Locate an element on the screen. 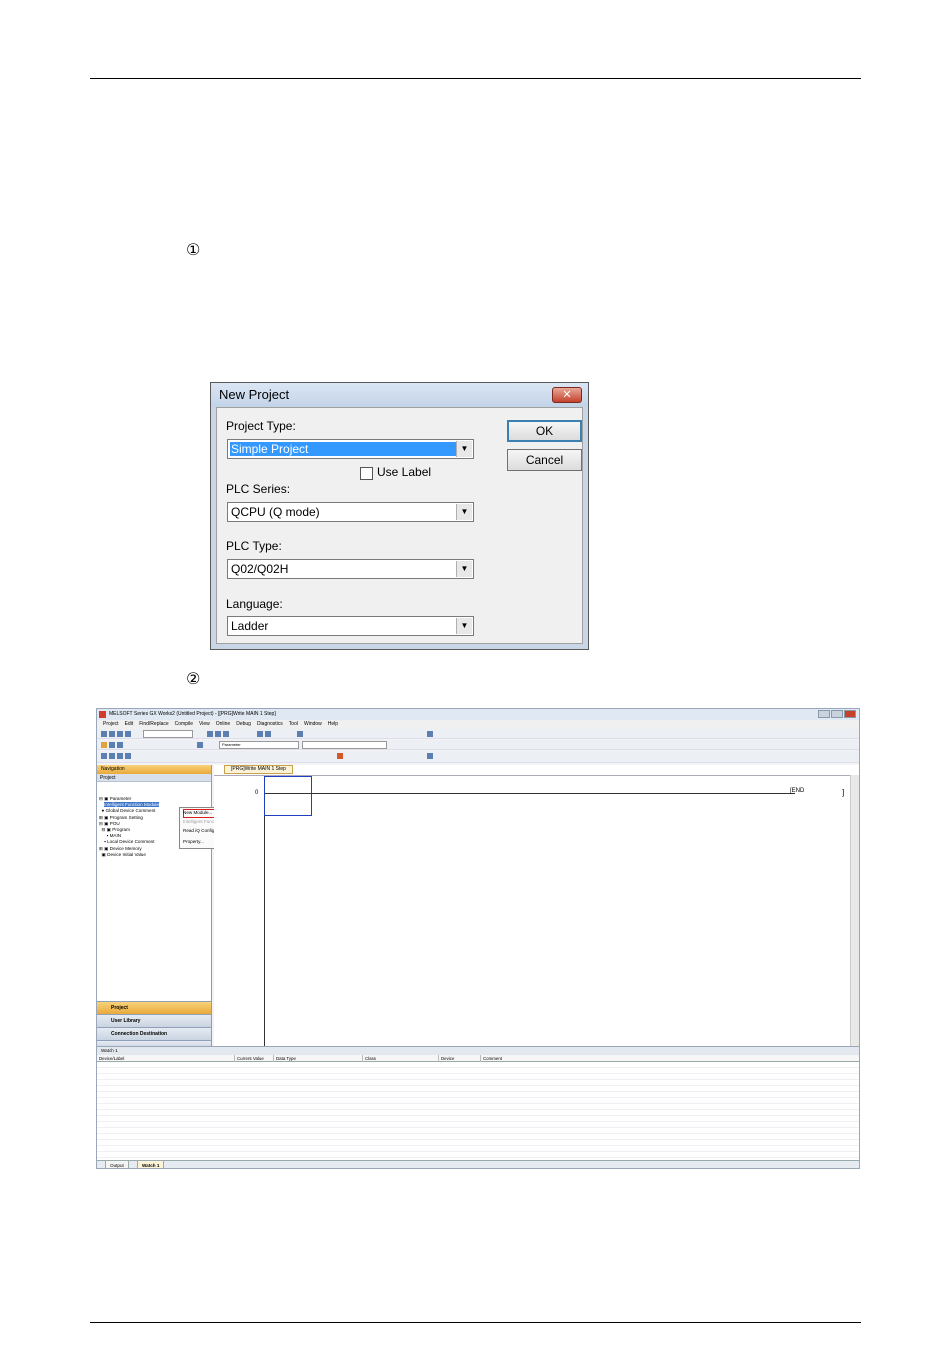 The height and width of the screenshot is (1370, 950). minimize-icon is located at coordinates (824, 714).